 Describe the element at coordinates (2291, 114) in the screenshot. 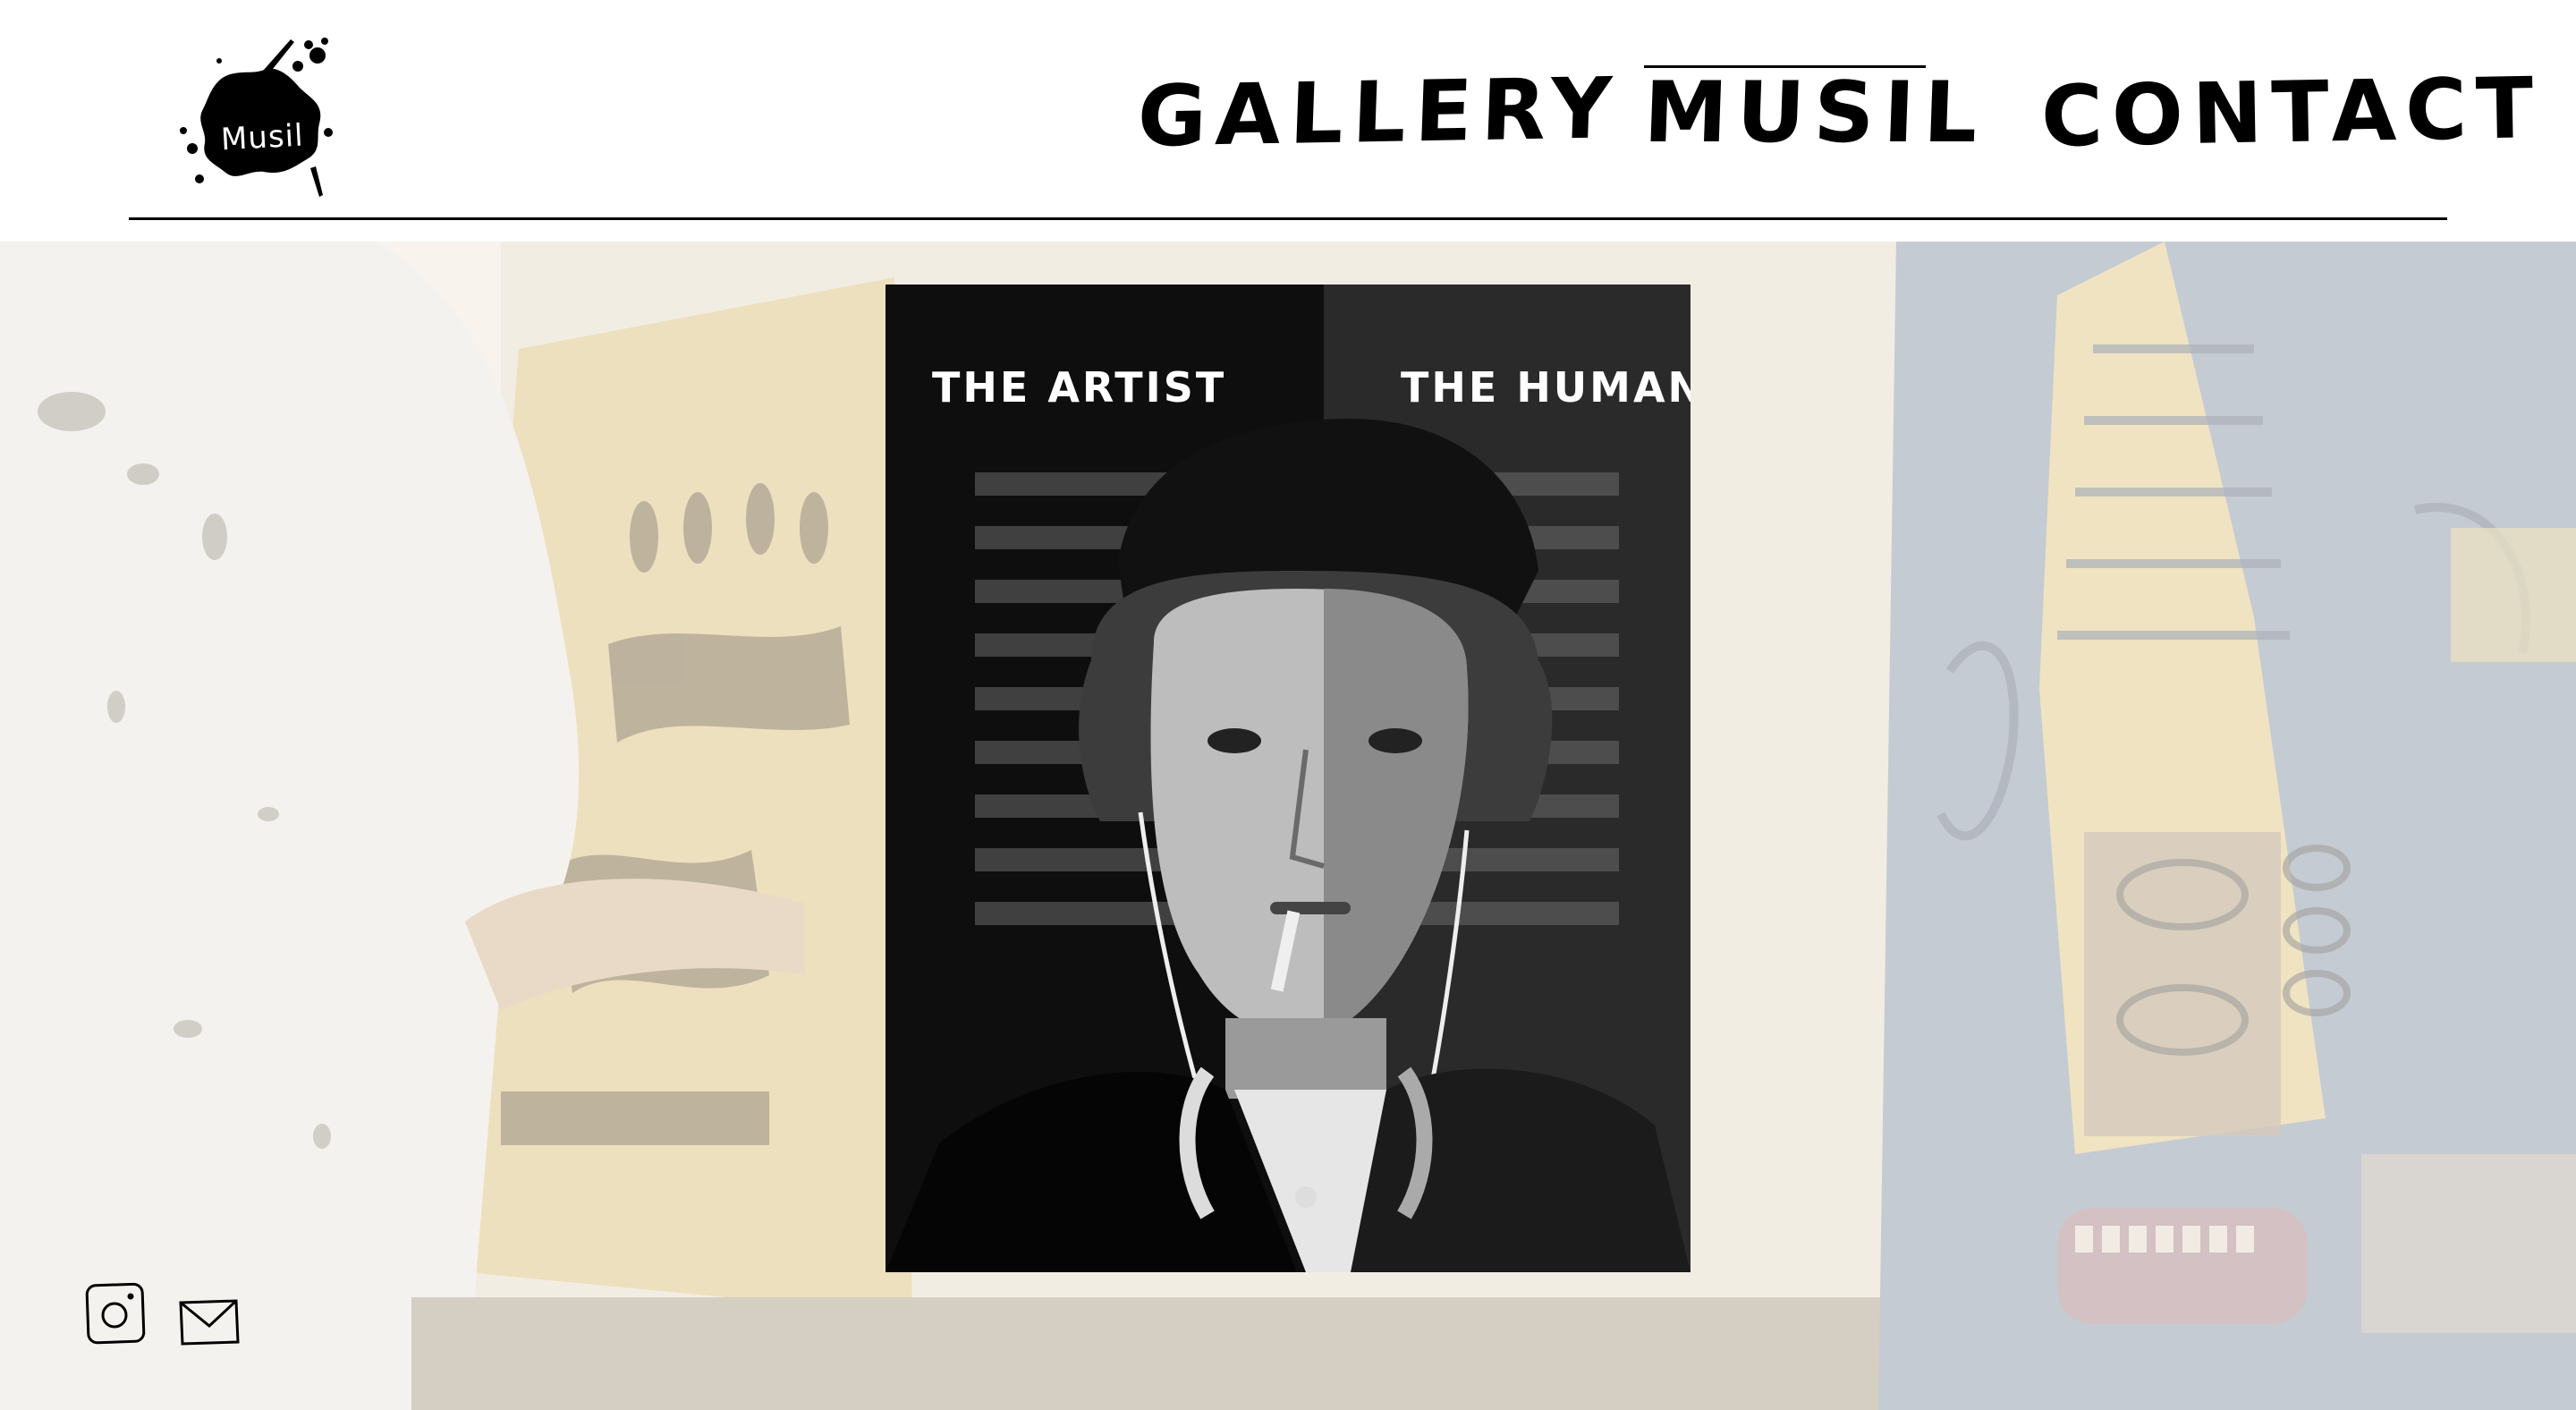

I see `nav-contact-link: CONTACT` at that location.